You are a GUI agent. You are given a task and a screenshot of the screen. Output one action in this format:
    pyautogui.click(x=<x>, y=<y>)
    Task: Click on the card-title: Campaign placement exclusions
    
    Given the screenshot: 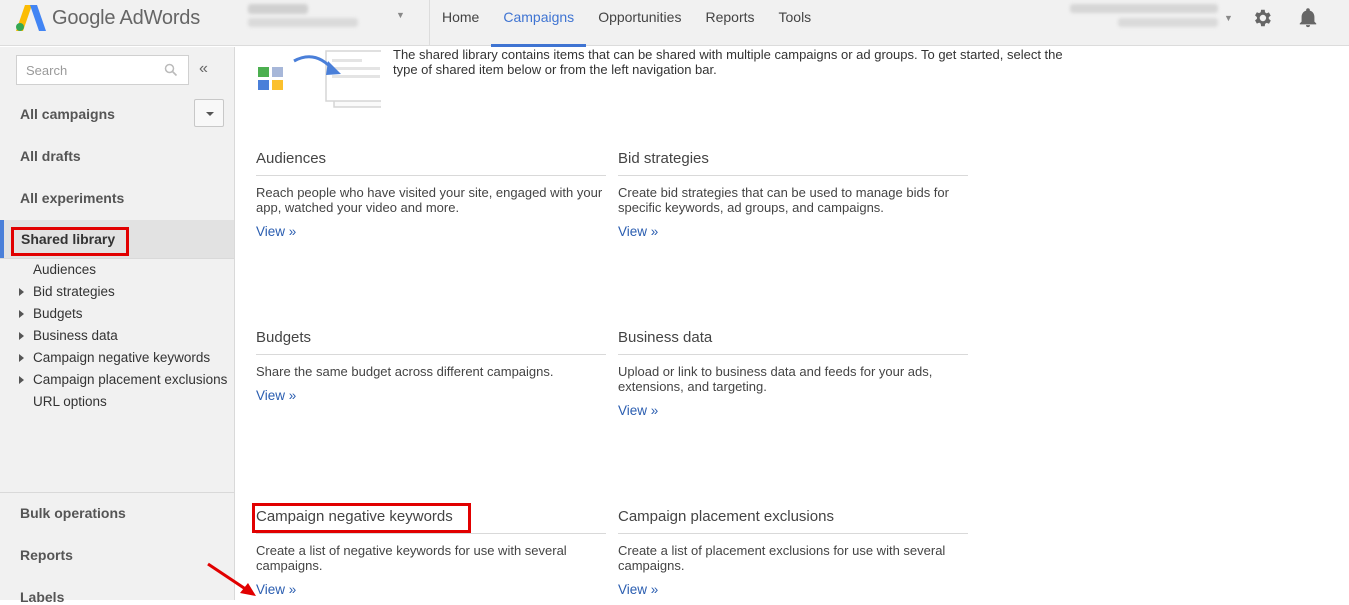 What is the action you would take?
    pyautogui.click(x=793, y=519)
    